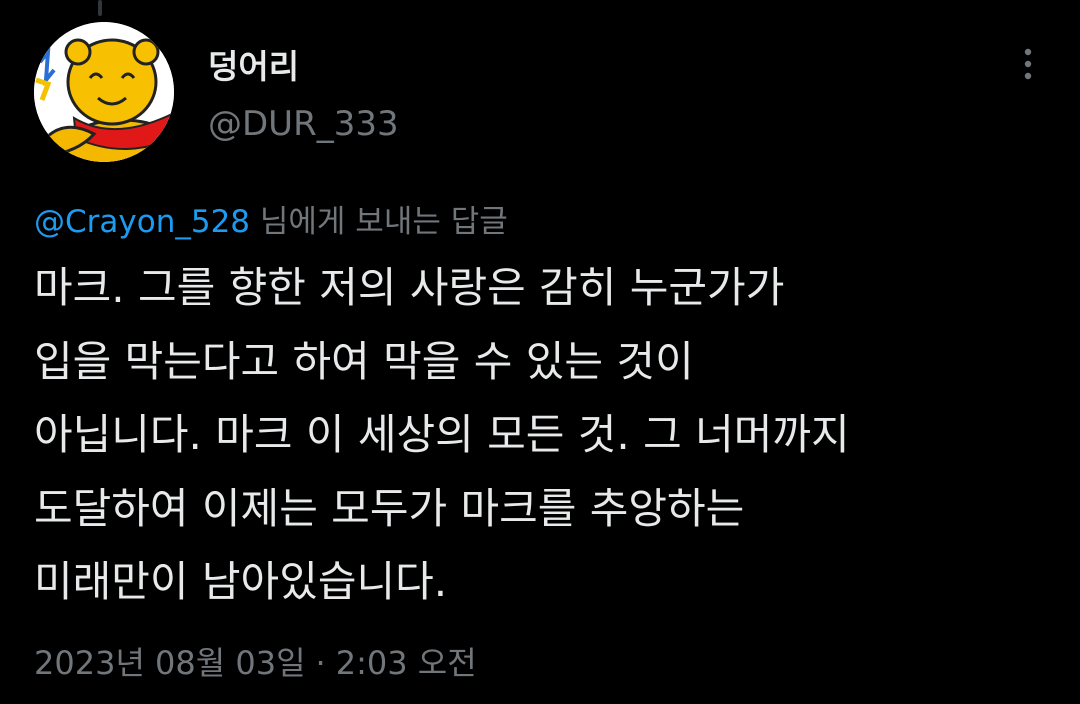  I want to click on more-vertical-icon, so click(1028, 64).